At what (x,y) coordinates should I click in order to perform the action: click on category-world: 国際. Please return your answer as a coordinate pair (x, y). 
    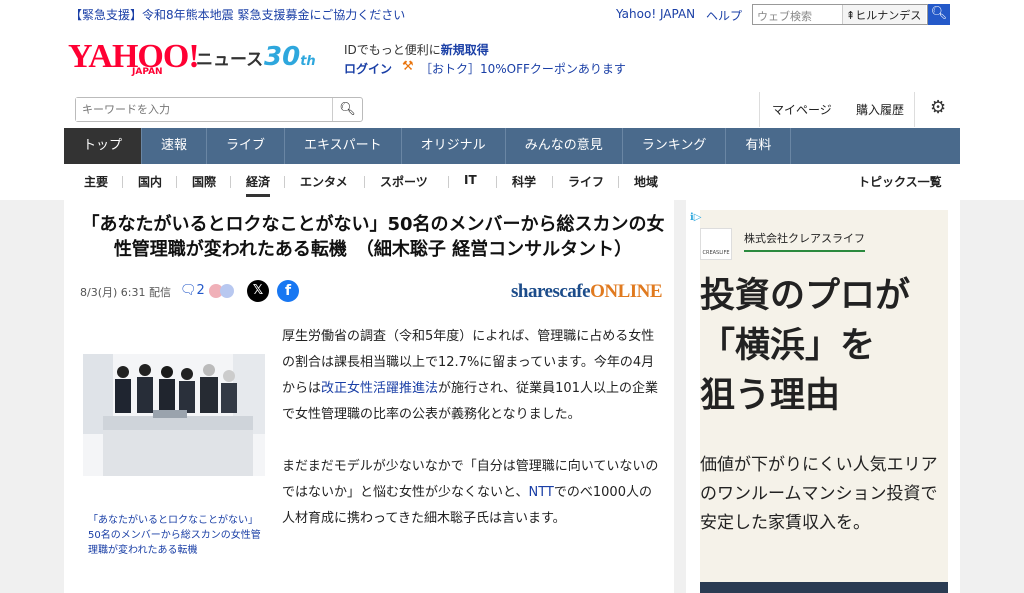
    Looking at the image, I should click on (204, 181).